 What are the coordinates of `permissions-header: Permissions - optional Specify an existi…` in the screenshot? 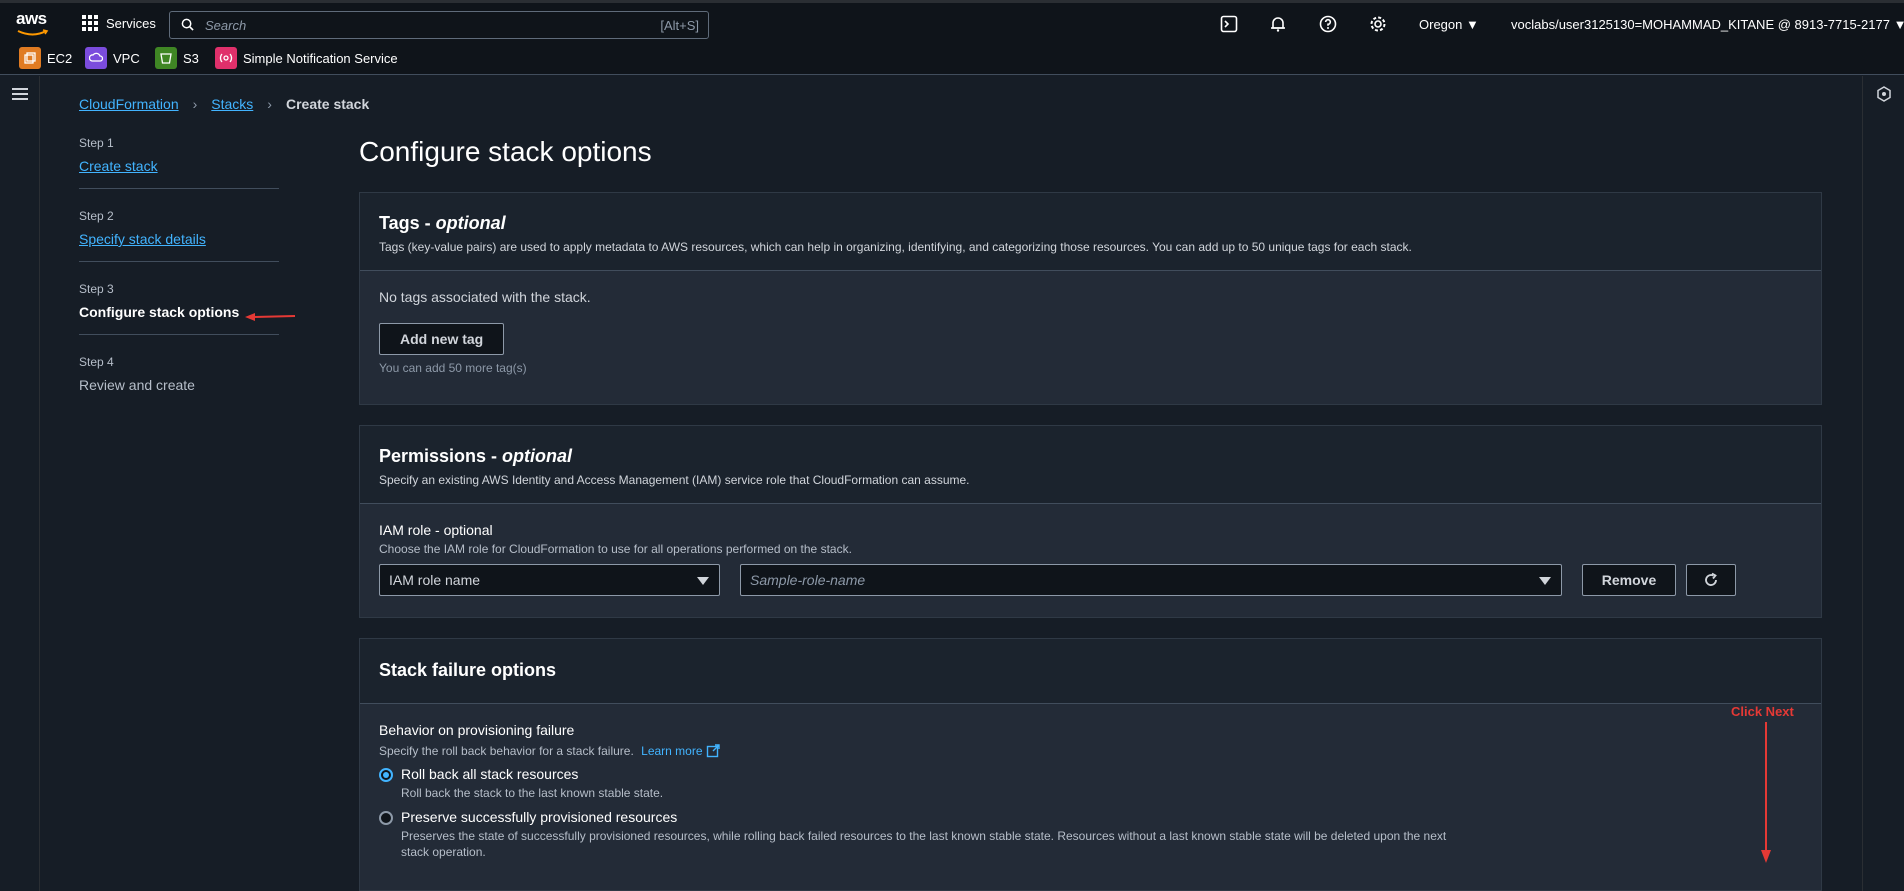 It's located at (1090, 465).